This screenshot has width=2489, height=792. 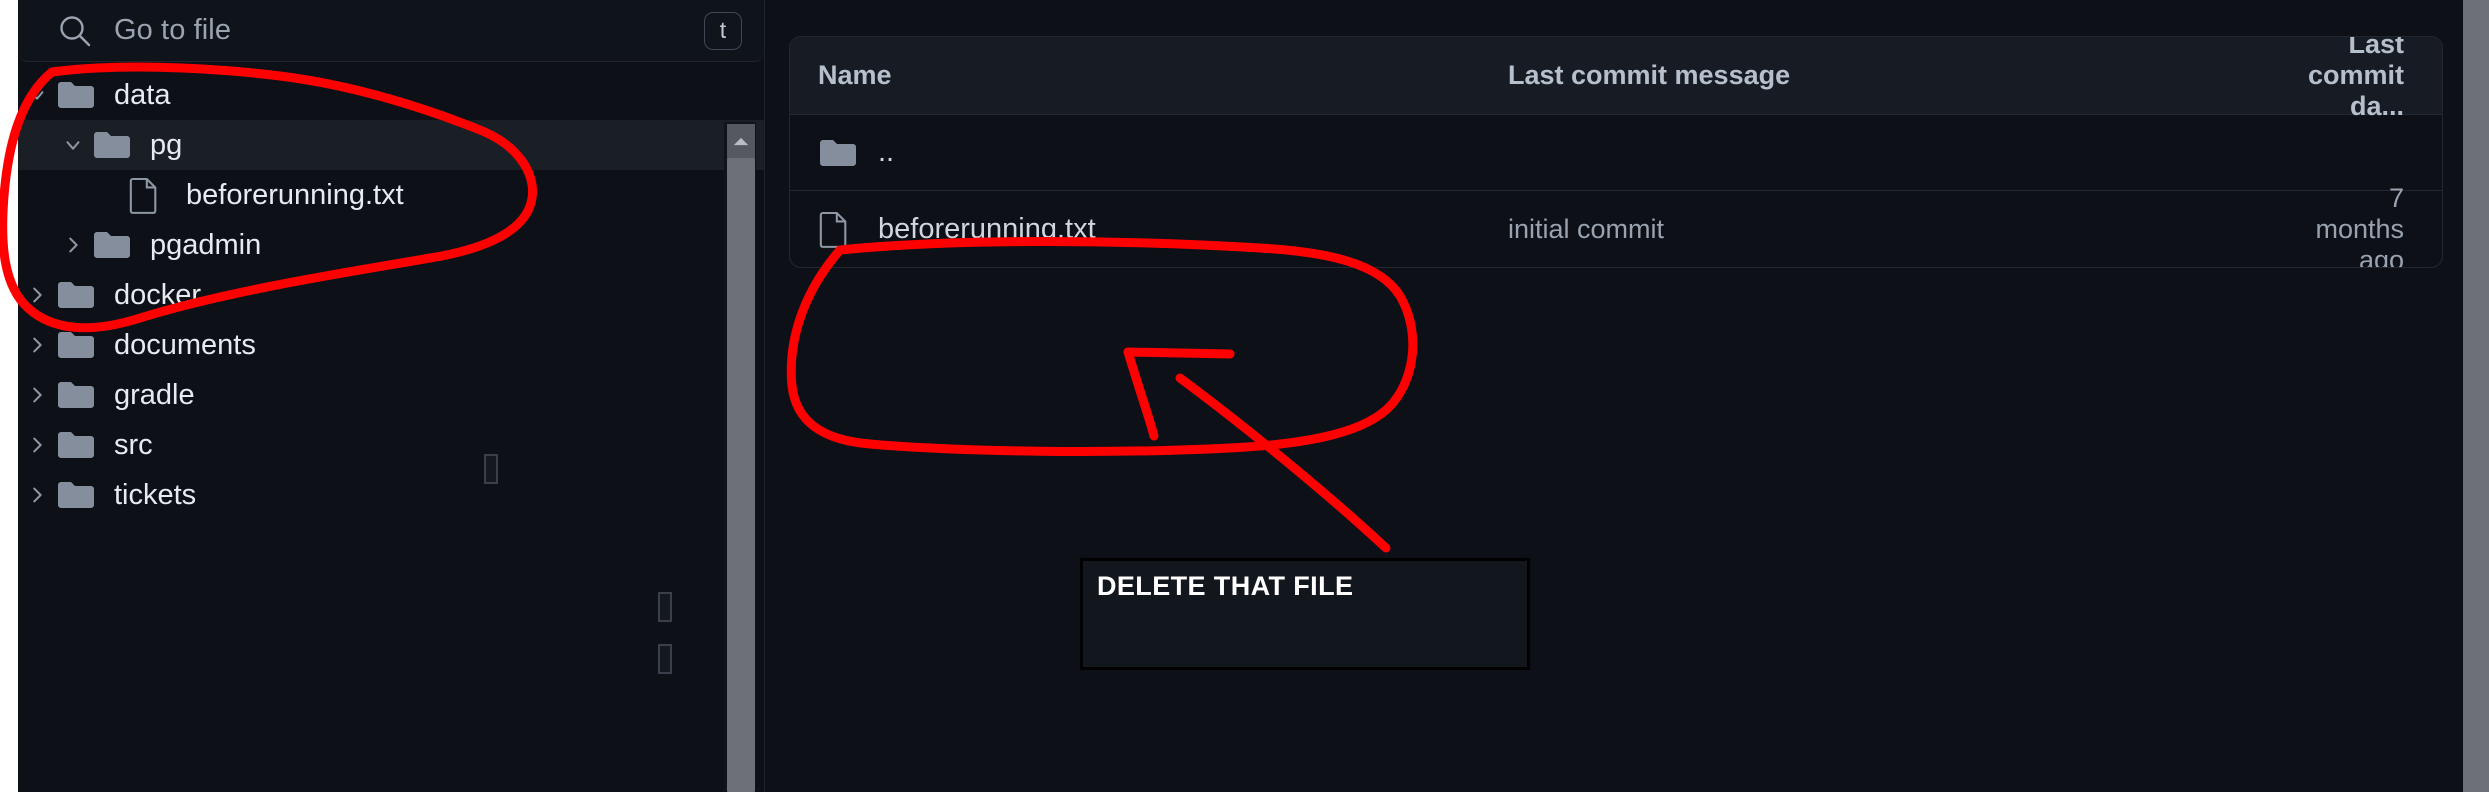 I want to click on tree-item-documents: documents, so click(x=391, y=345).